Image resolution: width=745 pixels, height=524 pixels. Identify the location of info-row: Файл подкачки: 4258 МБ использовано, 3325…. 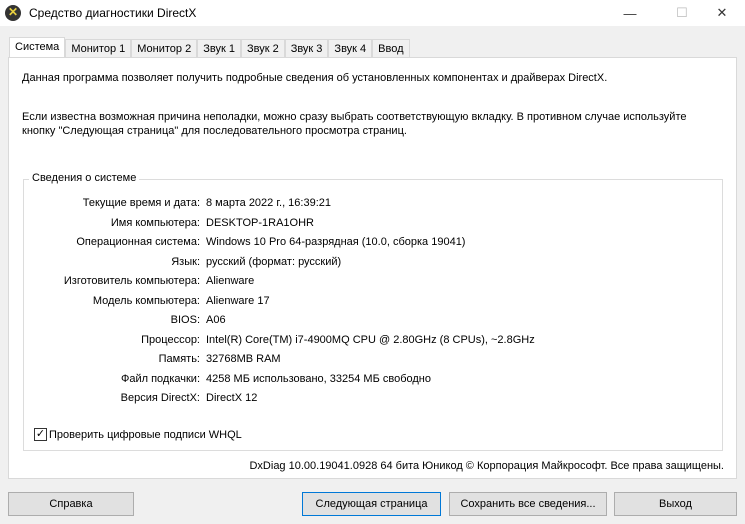
(374, 381).